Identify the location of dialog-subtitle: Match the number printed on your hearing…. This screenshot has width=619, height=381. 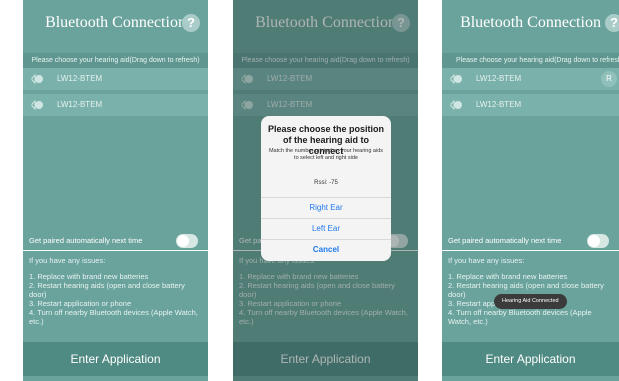
(326, 154).